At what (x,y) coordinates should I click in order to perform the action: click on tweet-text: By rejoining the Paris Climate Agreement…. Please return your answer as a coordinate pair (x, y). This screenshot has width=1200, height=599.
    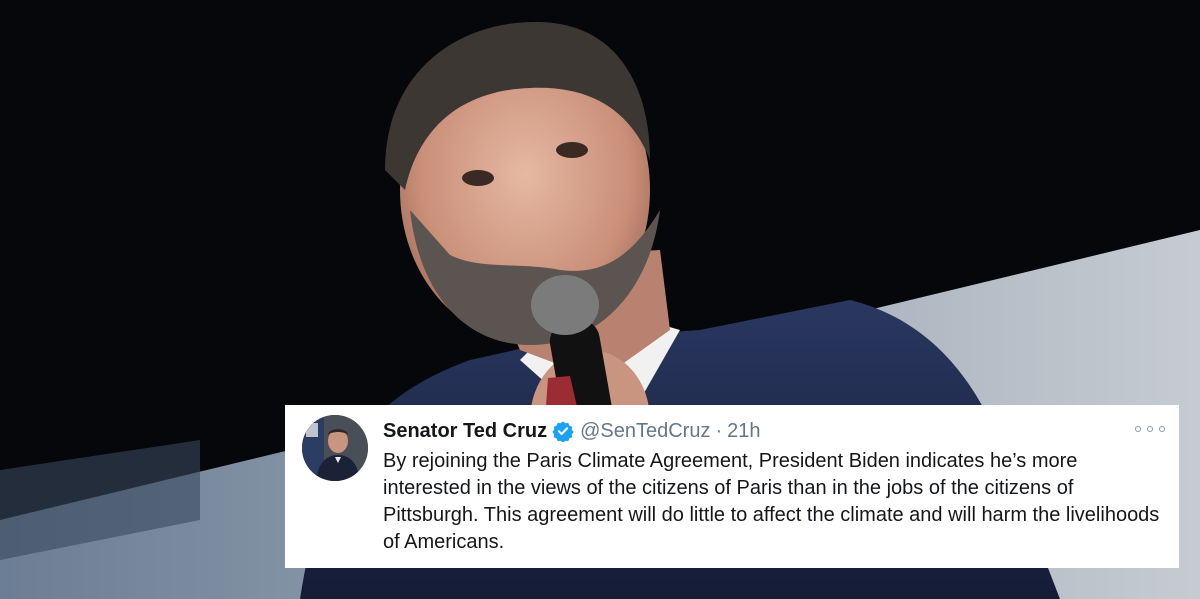
    Looking at the image, I should click on (771, 501).